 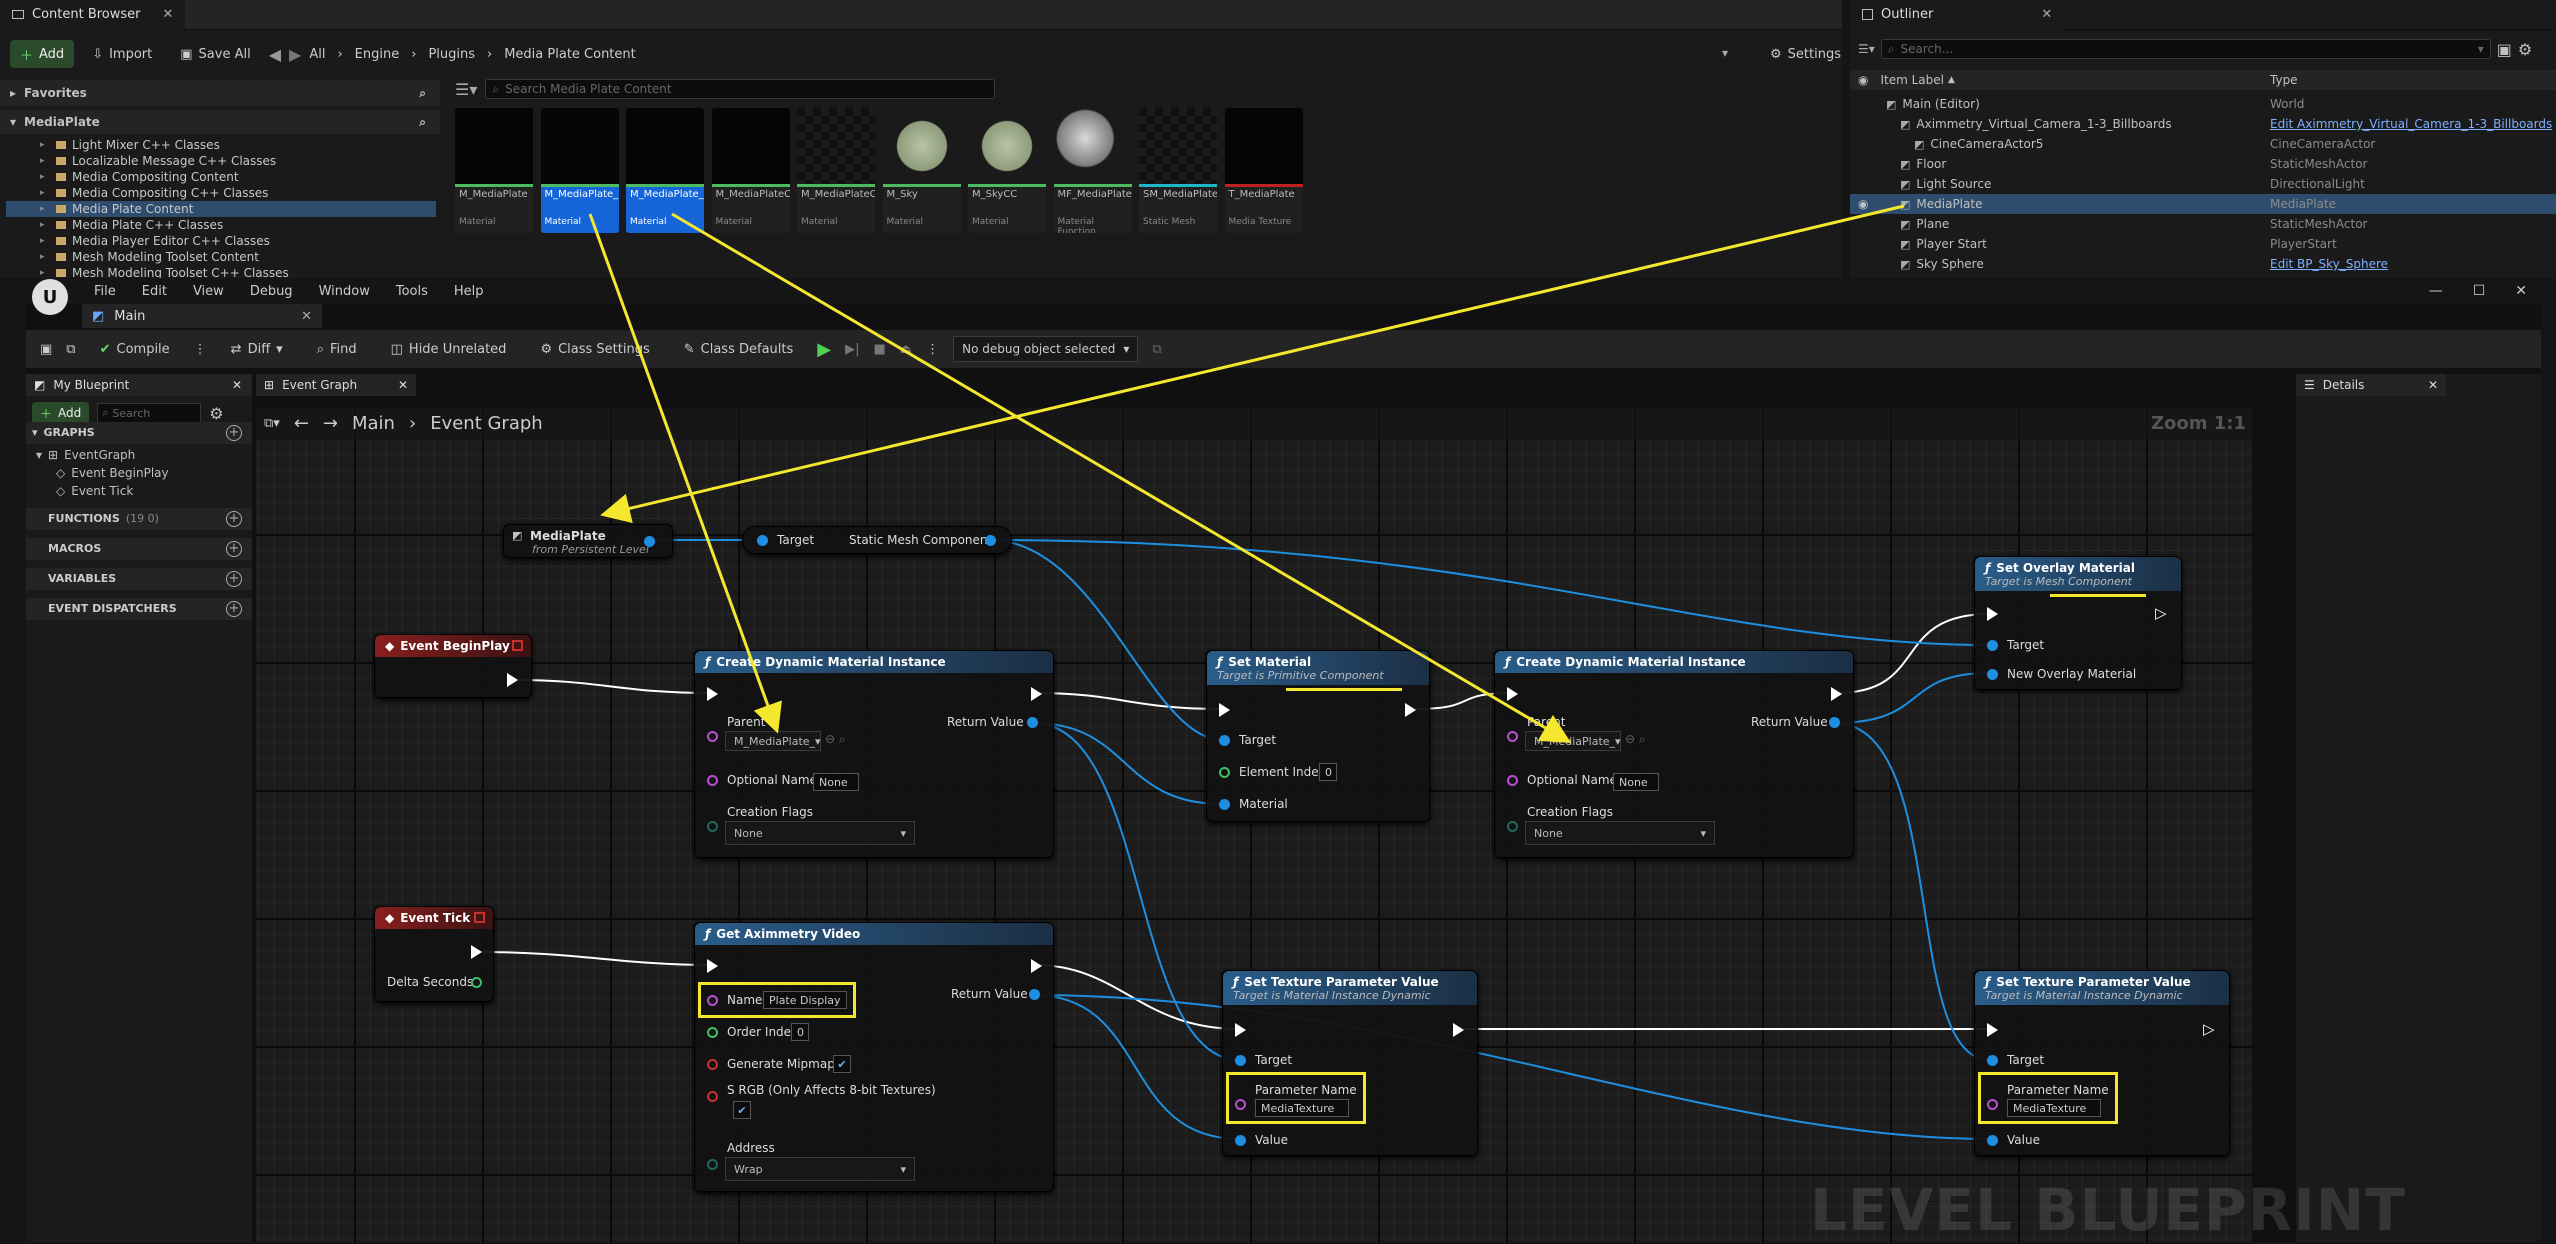 I want to click on arrow-masked-to-parent, so click(x=685, y=473).